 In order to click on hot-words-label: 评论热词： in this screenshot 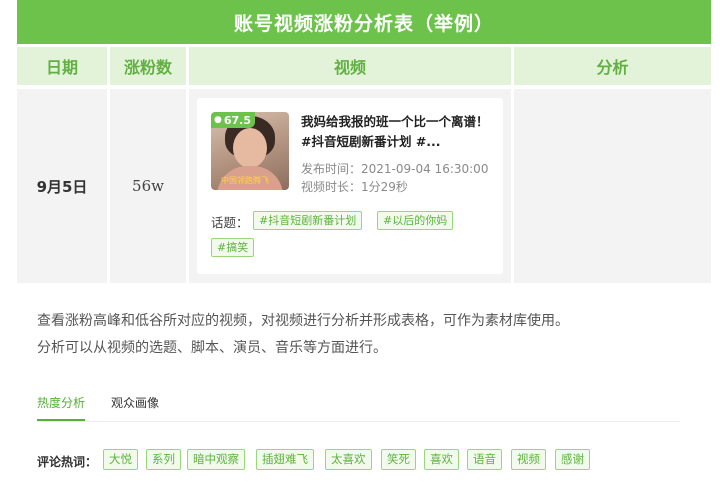, I will do `click(67, 462)`.